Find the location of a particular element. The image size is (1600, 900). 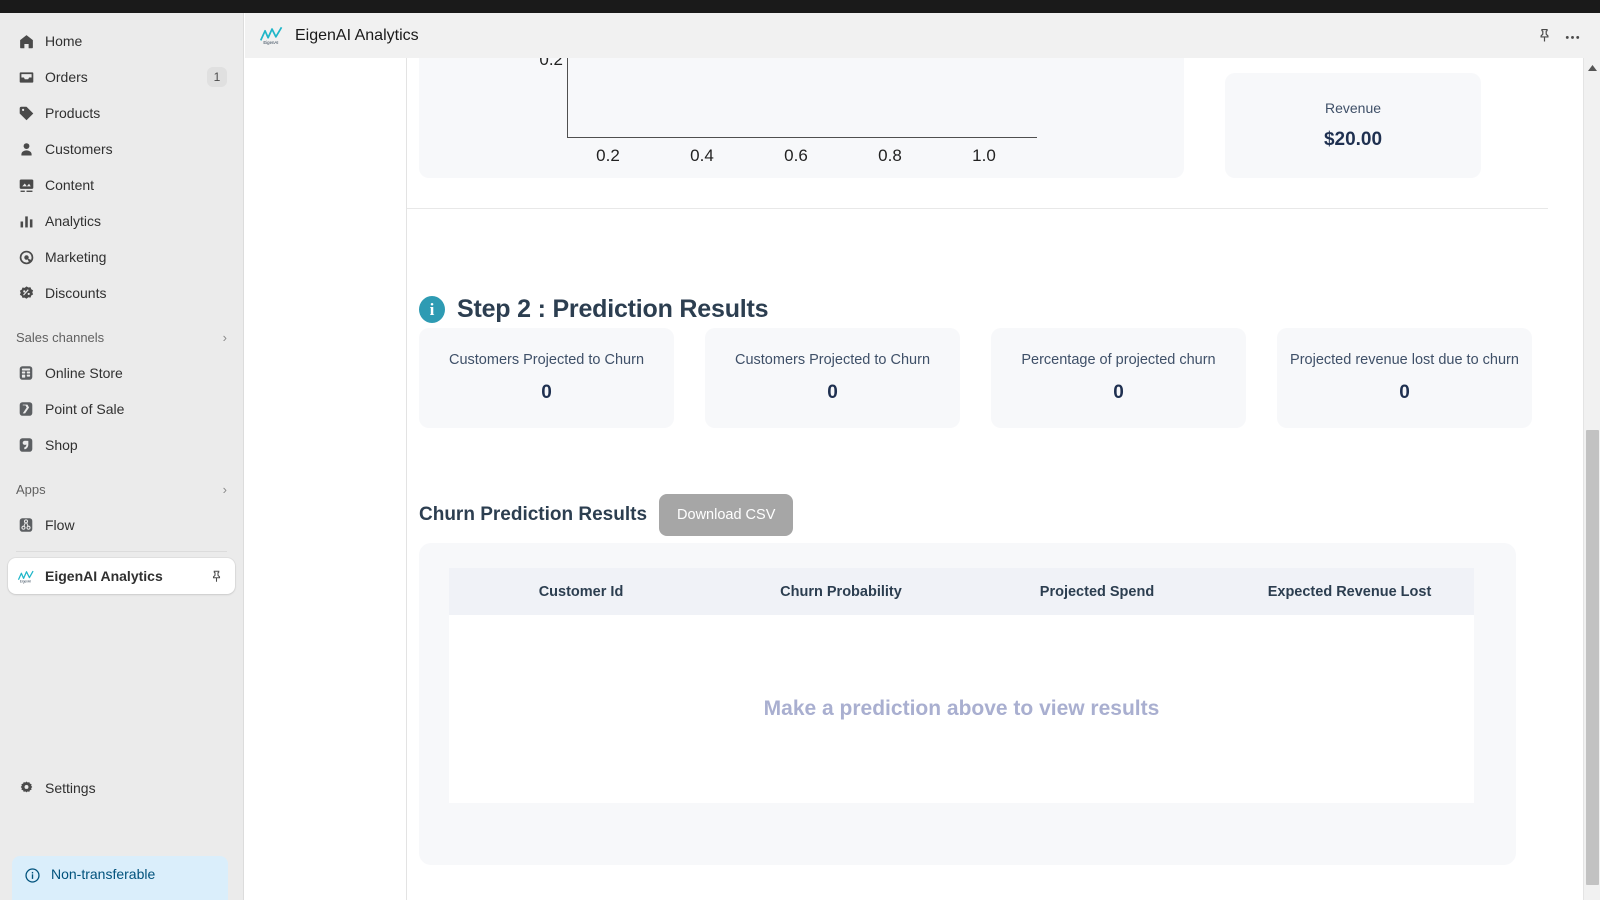

sidebar-item-discounts: Discounts is located at coordinates (121, 293).